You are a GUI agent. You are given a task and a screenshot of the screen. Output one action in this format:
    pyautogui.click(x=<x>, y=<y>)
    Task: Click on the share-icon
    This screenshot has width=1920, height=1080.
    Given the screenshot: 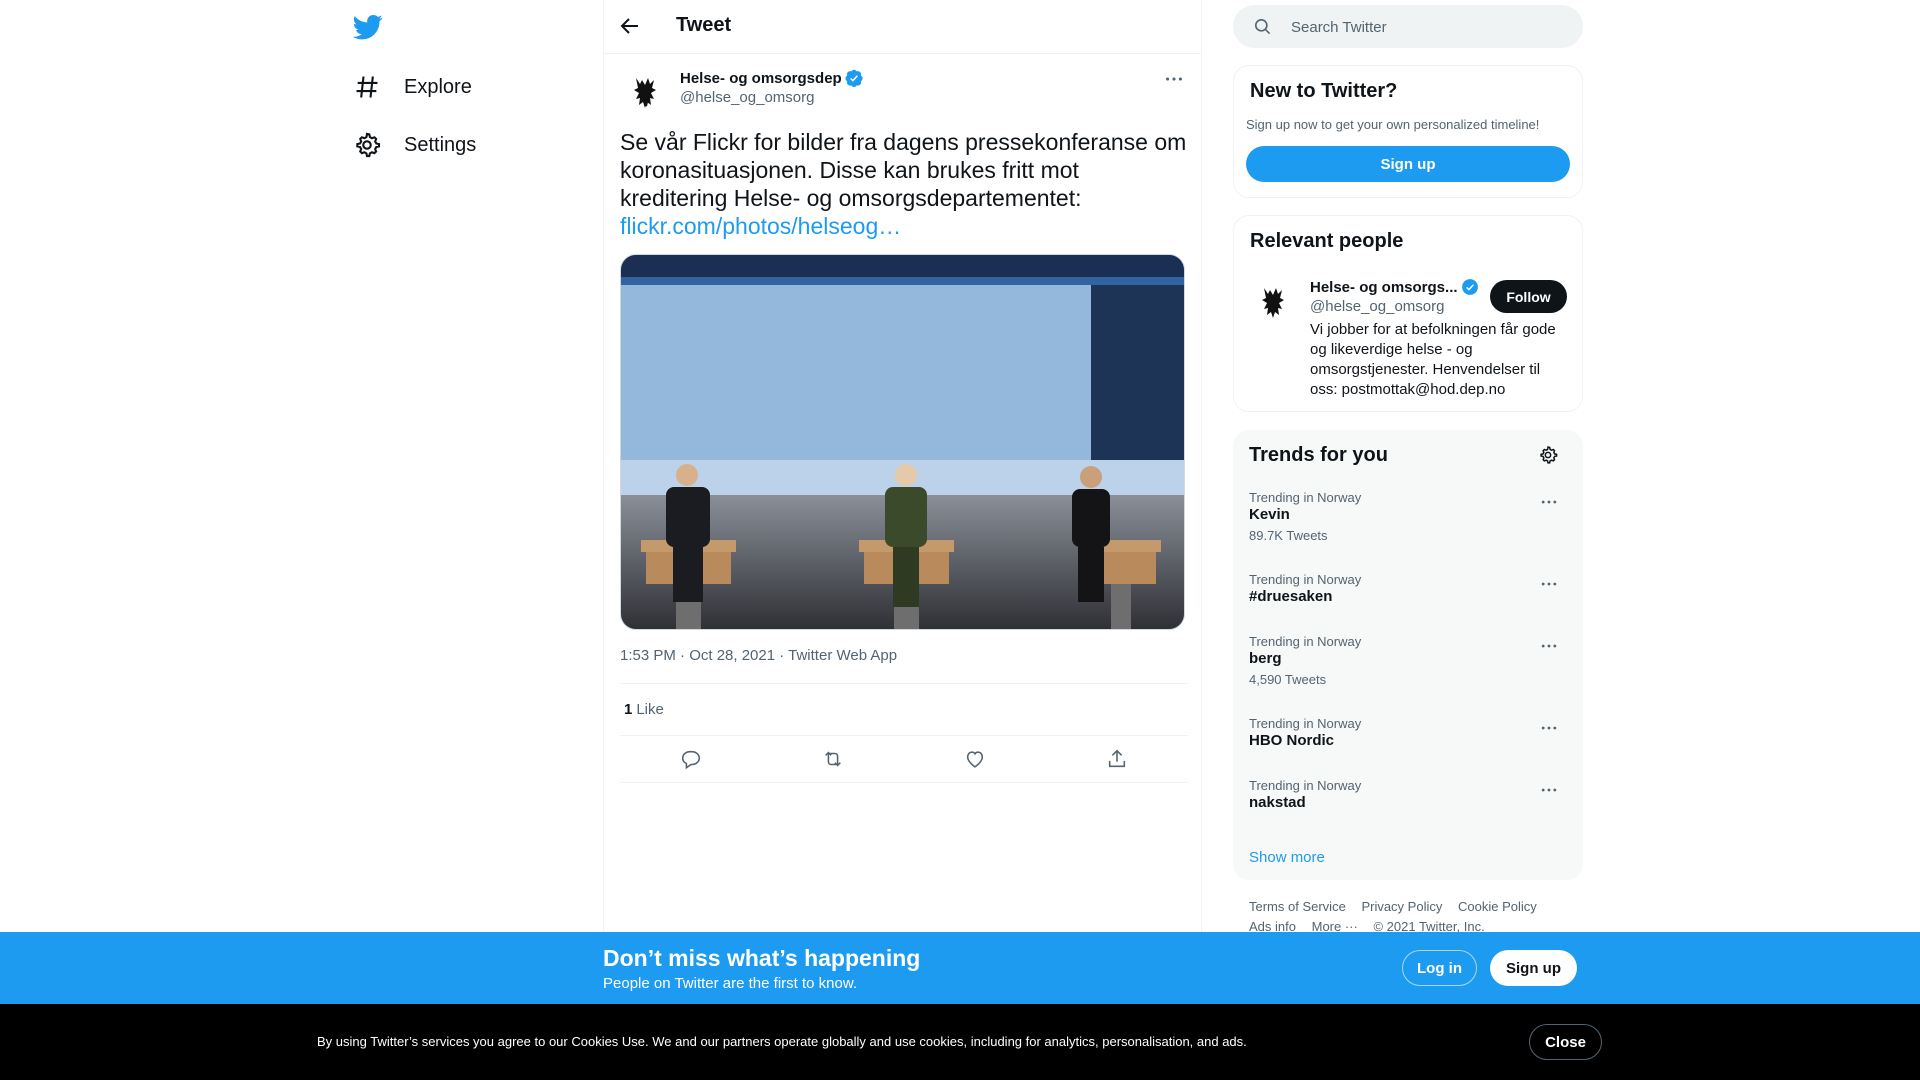 What is the action you would take?
    pyautogui.click(x=1117, y=759)
    